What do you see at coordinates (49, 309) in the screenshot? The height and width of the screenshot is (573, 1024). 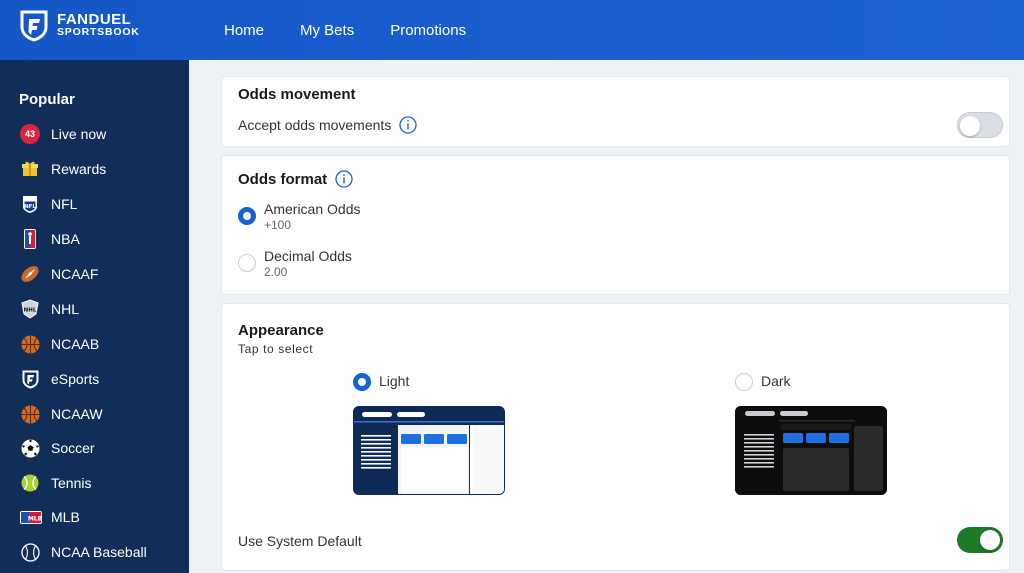 I see `sidebar-item-nhl: NHL NHL` at bounding box center [49, 309].